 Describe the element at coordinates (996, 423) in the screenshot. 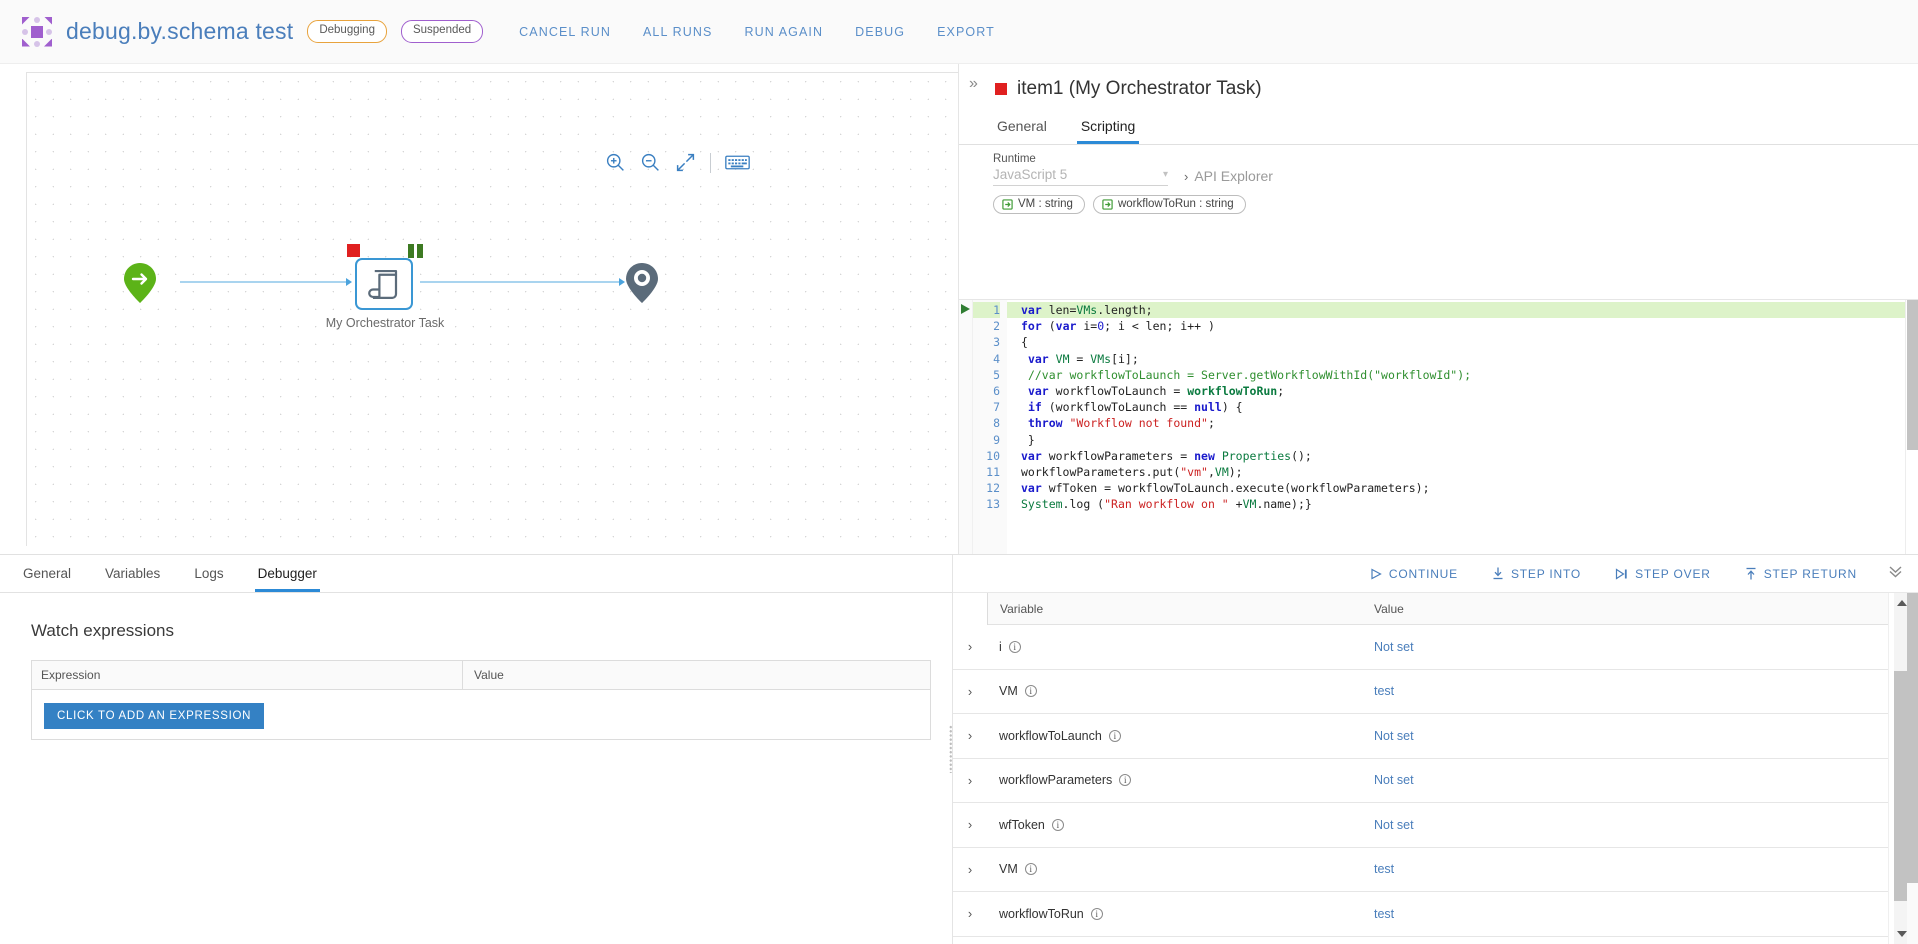

I see `line-number: 8` at that location.